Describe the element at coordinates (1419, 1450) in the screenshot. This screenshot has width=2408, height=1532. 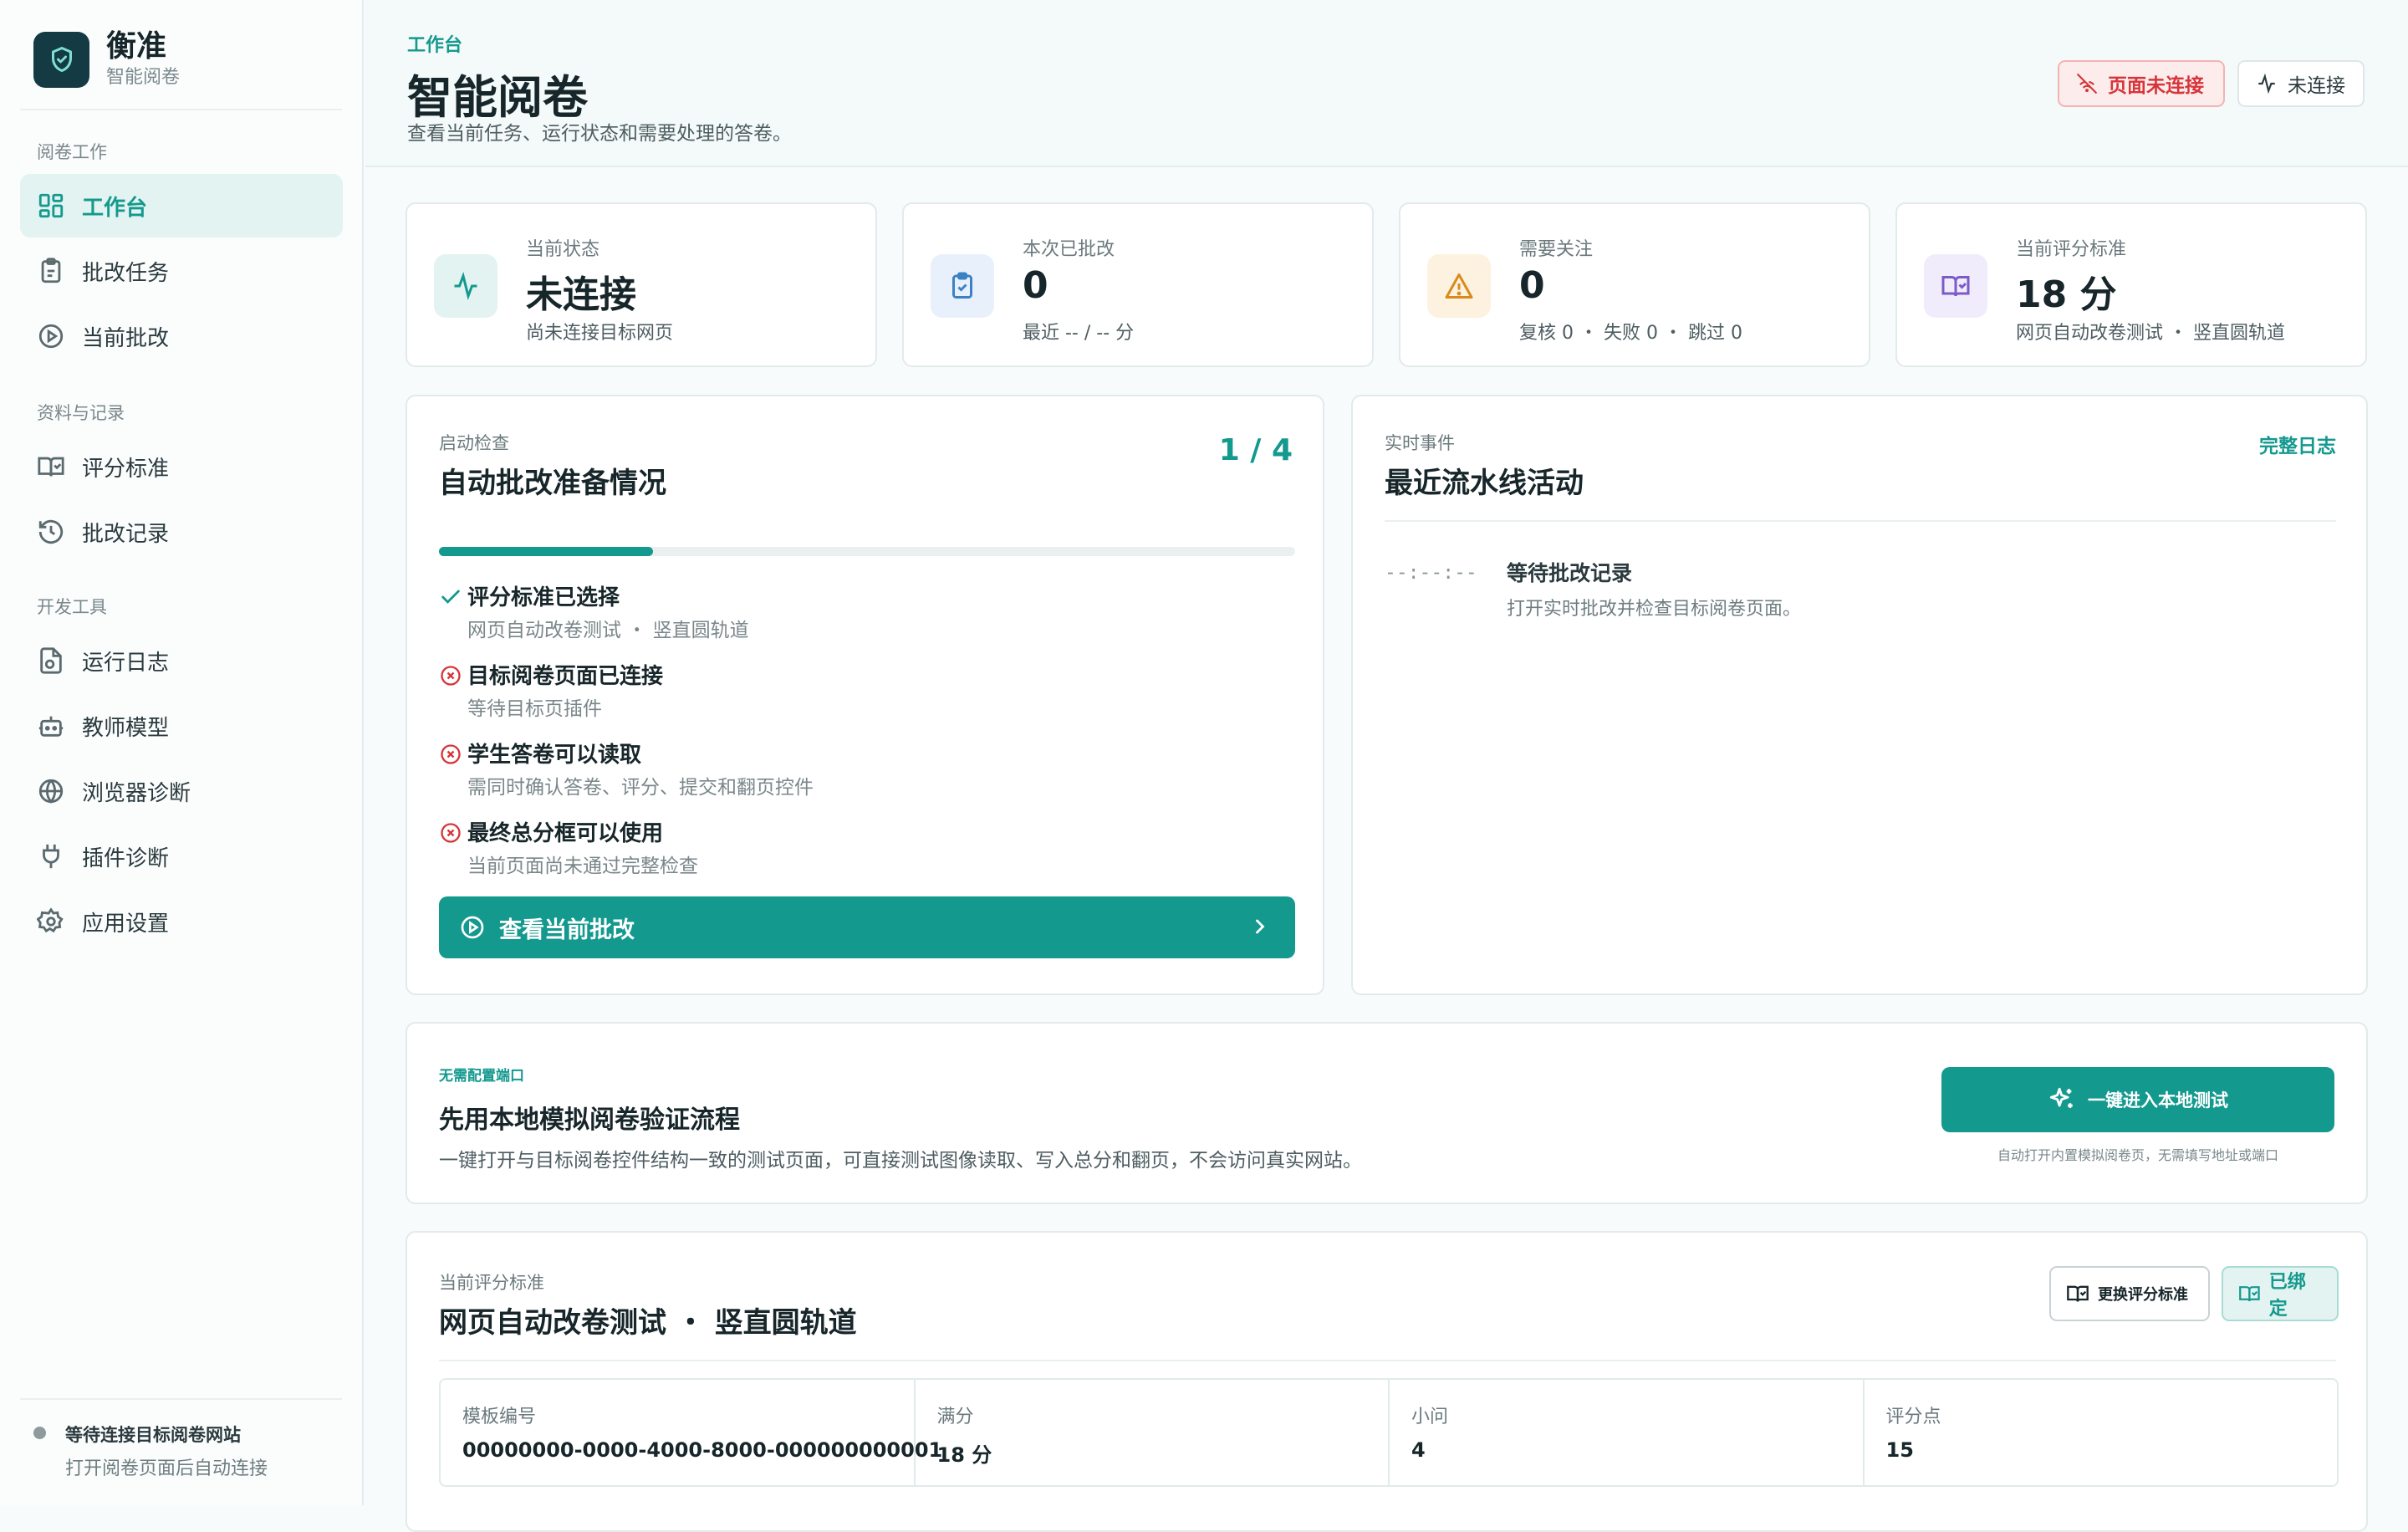
I see `meta-value: 4` at that location.